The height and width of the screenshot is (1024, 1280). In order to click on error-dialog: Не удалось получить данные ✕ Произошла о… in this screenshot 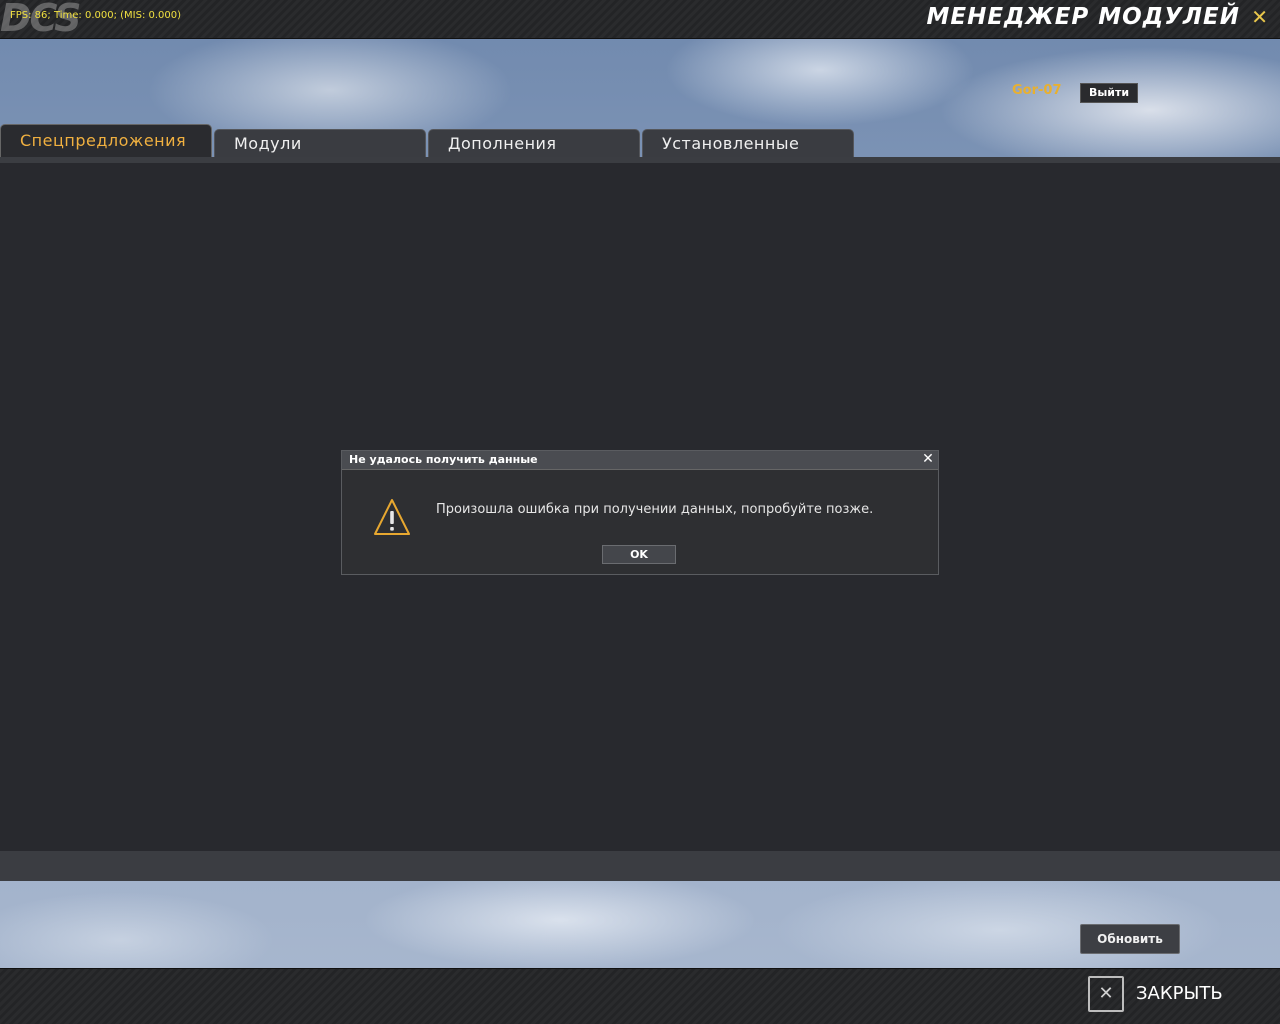, I will do `click(640, 512)`.